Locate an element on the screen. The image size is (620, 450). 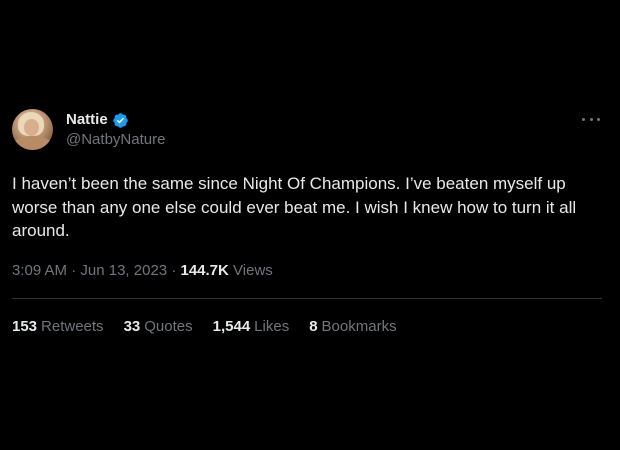
bookmarks-count: 8 is located at coordinates (313, 326).